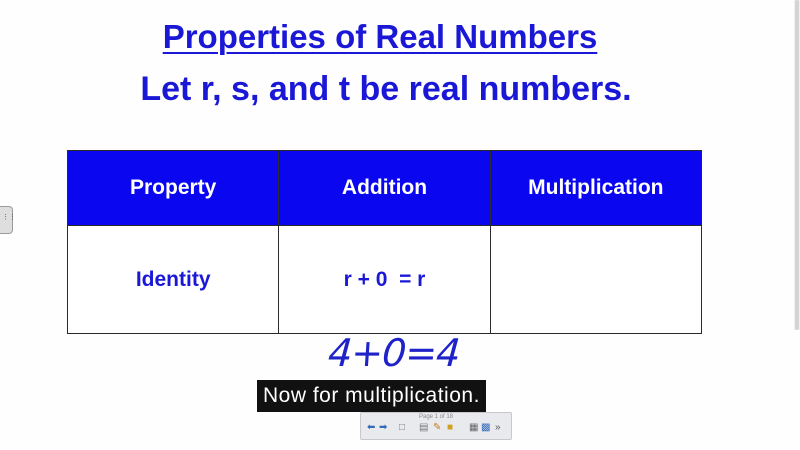 The image size is (800, 450). I want to click on handwritten-example: 4+0=4, so click(394, 353).